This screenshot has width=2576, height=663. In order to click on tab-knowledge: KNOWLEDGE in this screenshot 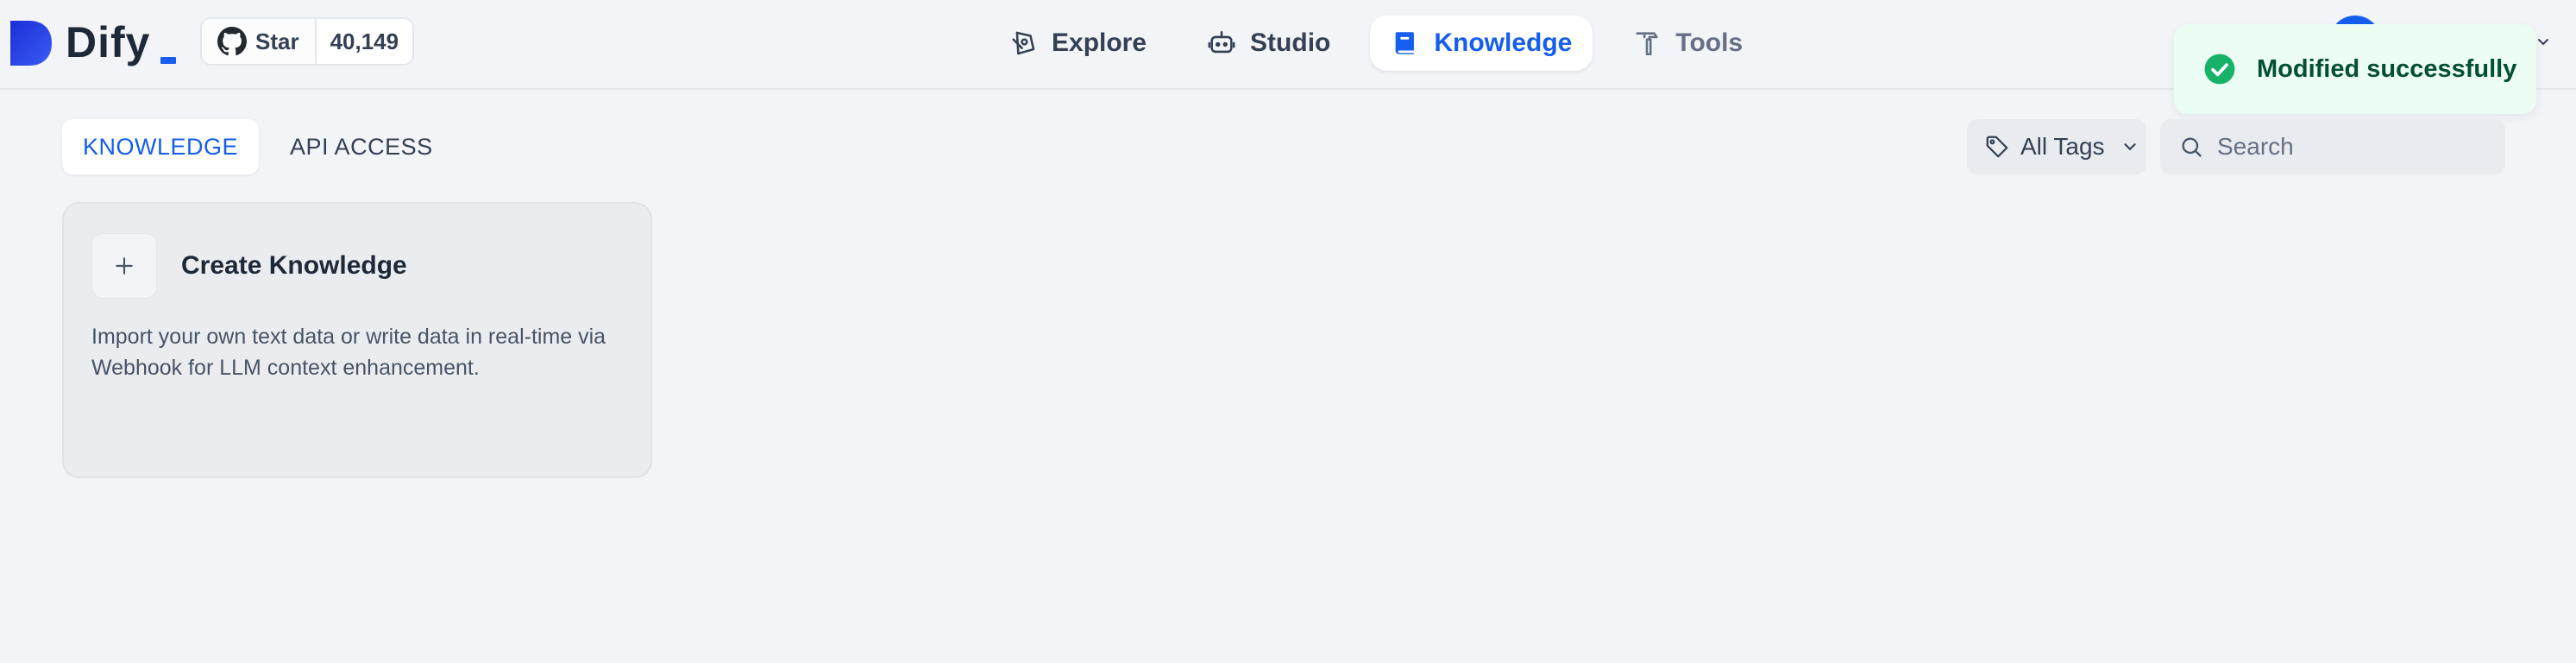, I will do `click(161, 147)`.